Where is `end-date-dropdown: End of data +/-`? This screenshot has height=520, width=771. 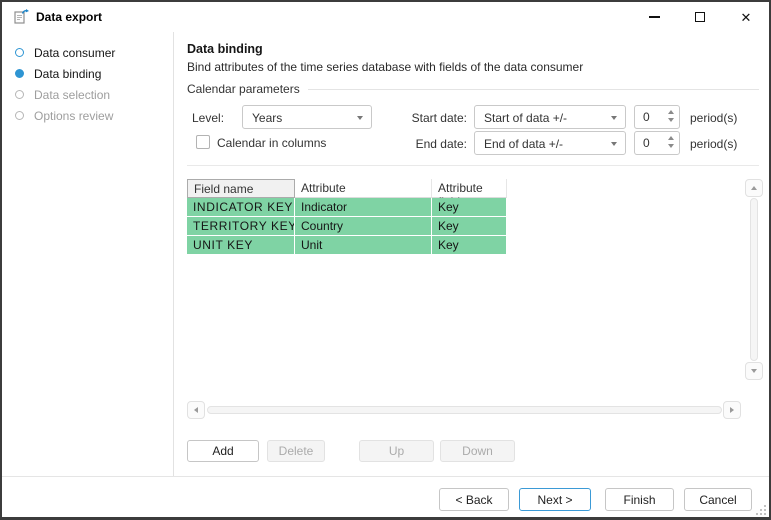
end-date-dropdown: End of data +/- is located at coordinates (550, 143).